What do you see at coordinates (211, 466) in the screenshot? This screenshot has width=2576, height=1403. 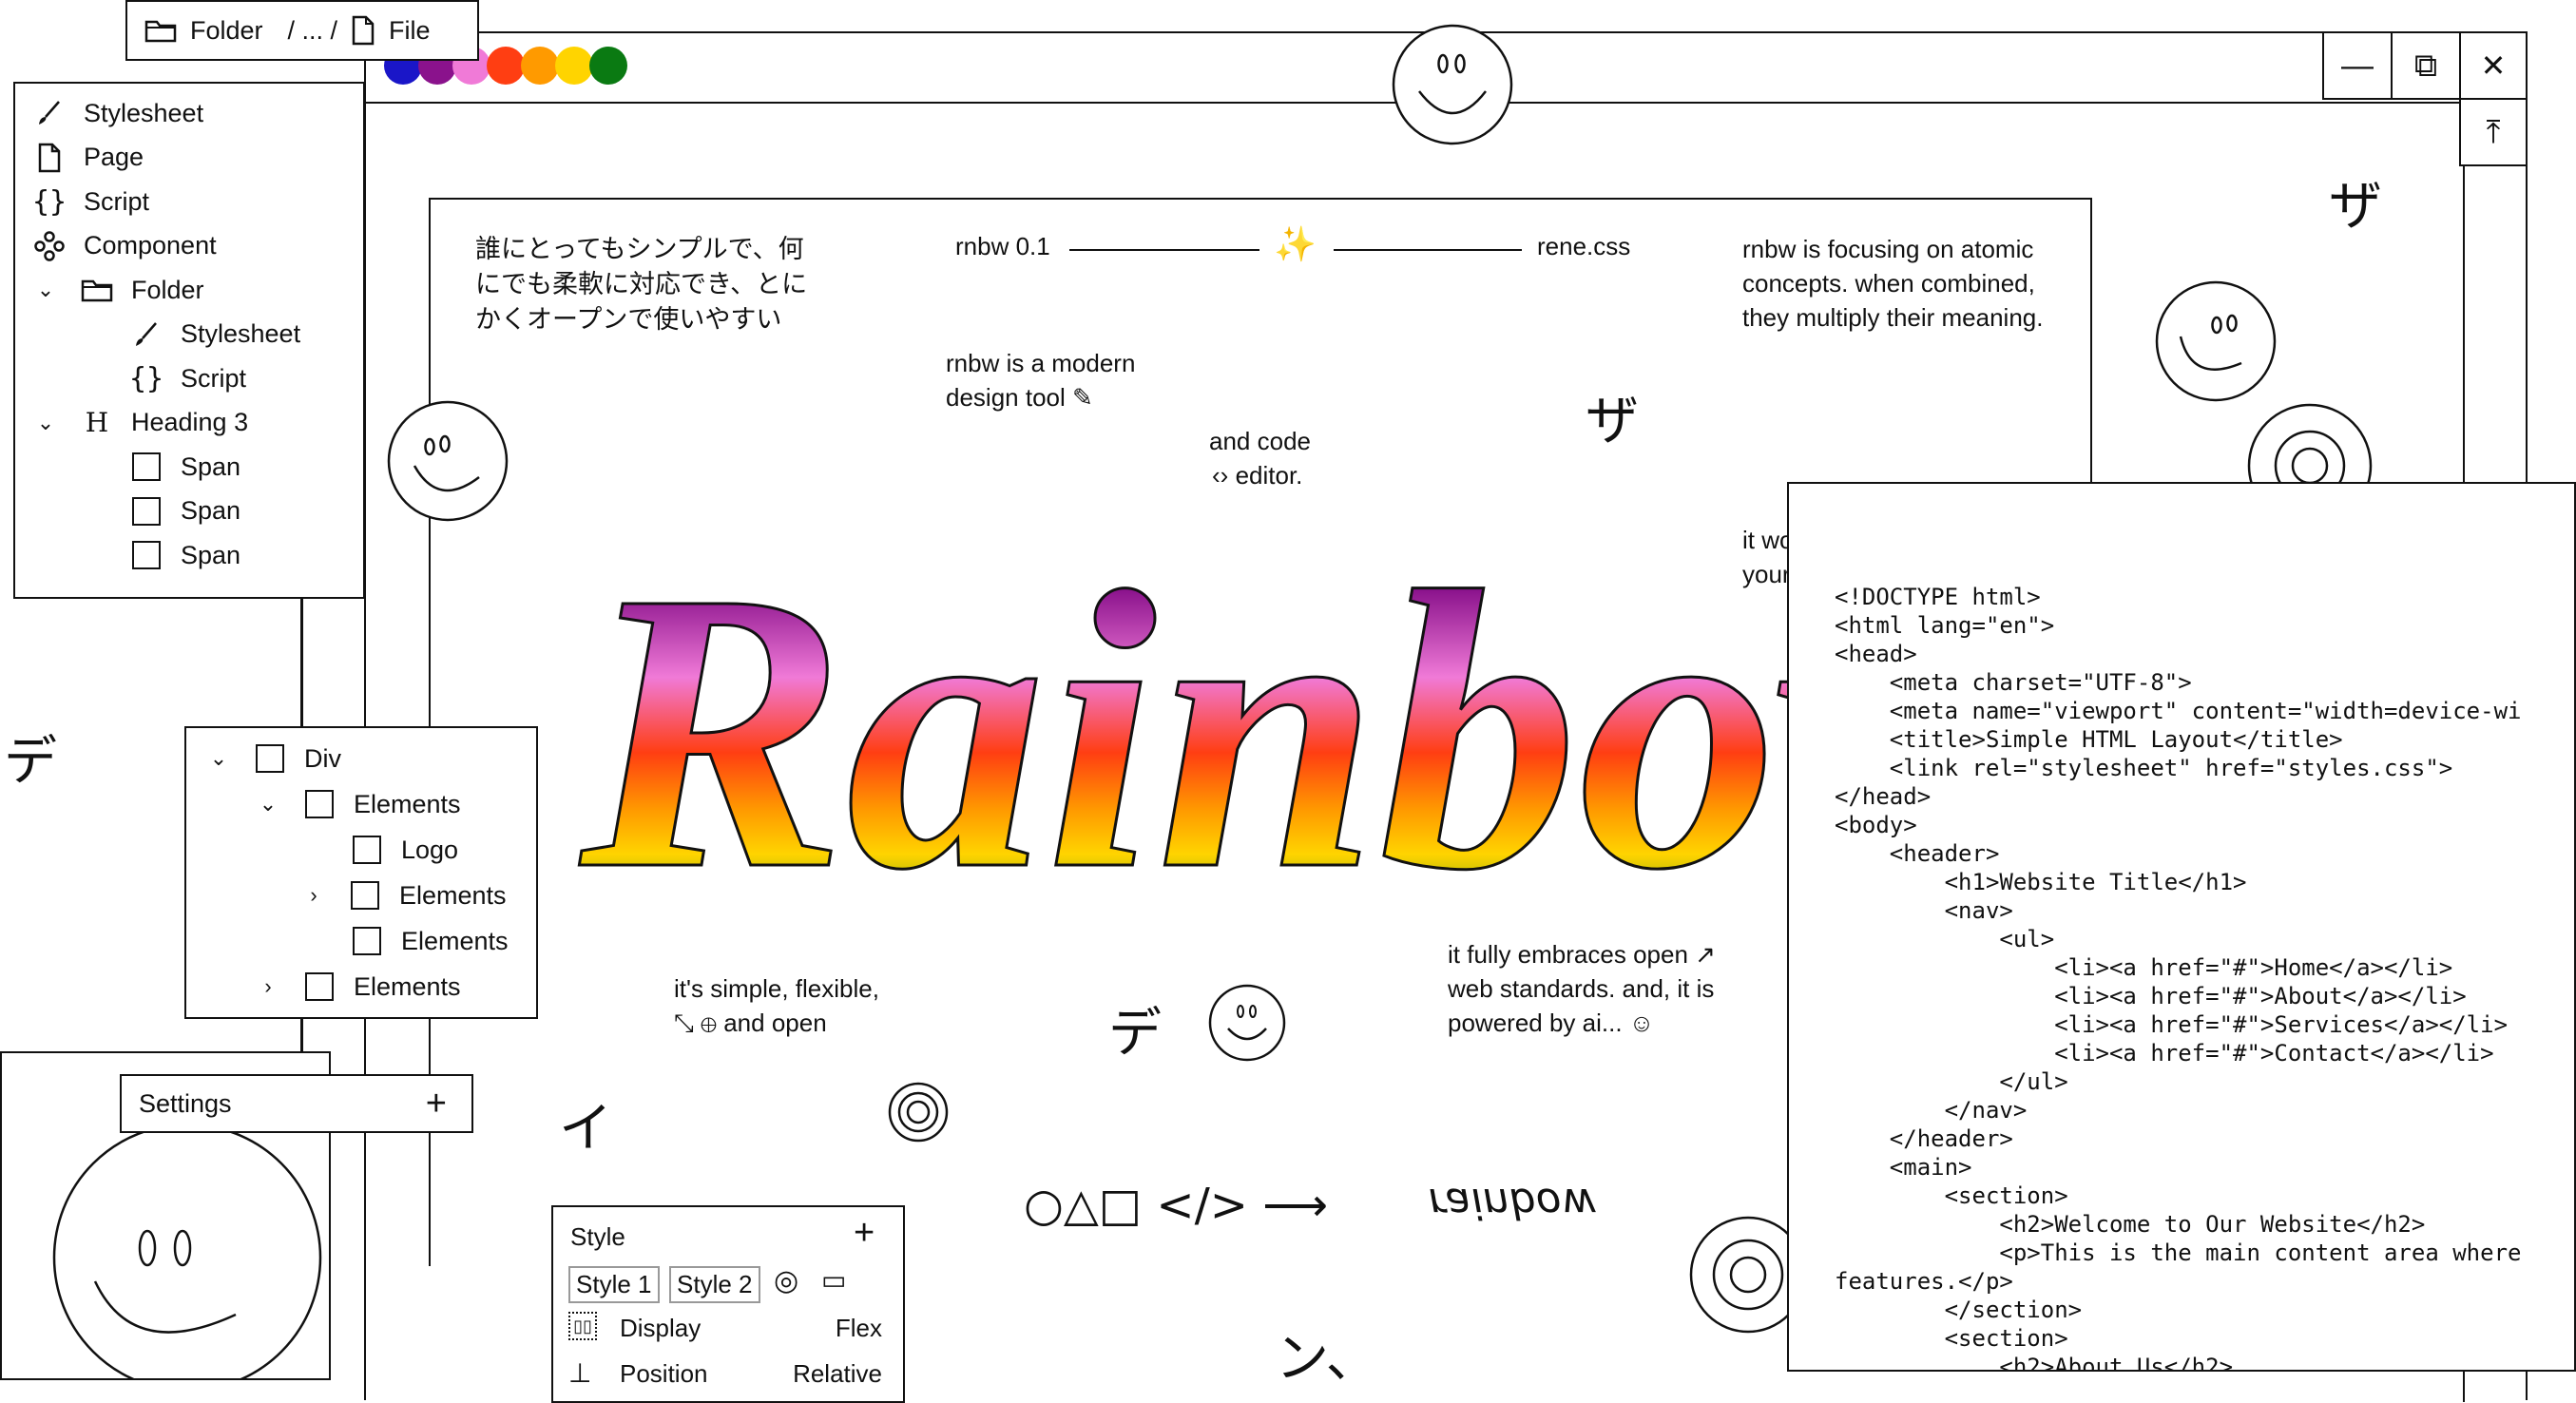 I see `layer-item-label: Span` at bounding box center [211, 466].